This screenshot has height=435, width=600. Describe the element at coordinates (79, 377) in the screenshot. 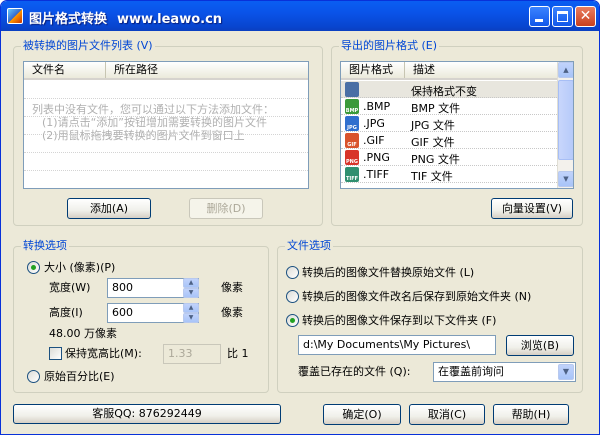

I see `original-percent-label: 原始百分比(E)` at that location.